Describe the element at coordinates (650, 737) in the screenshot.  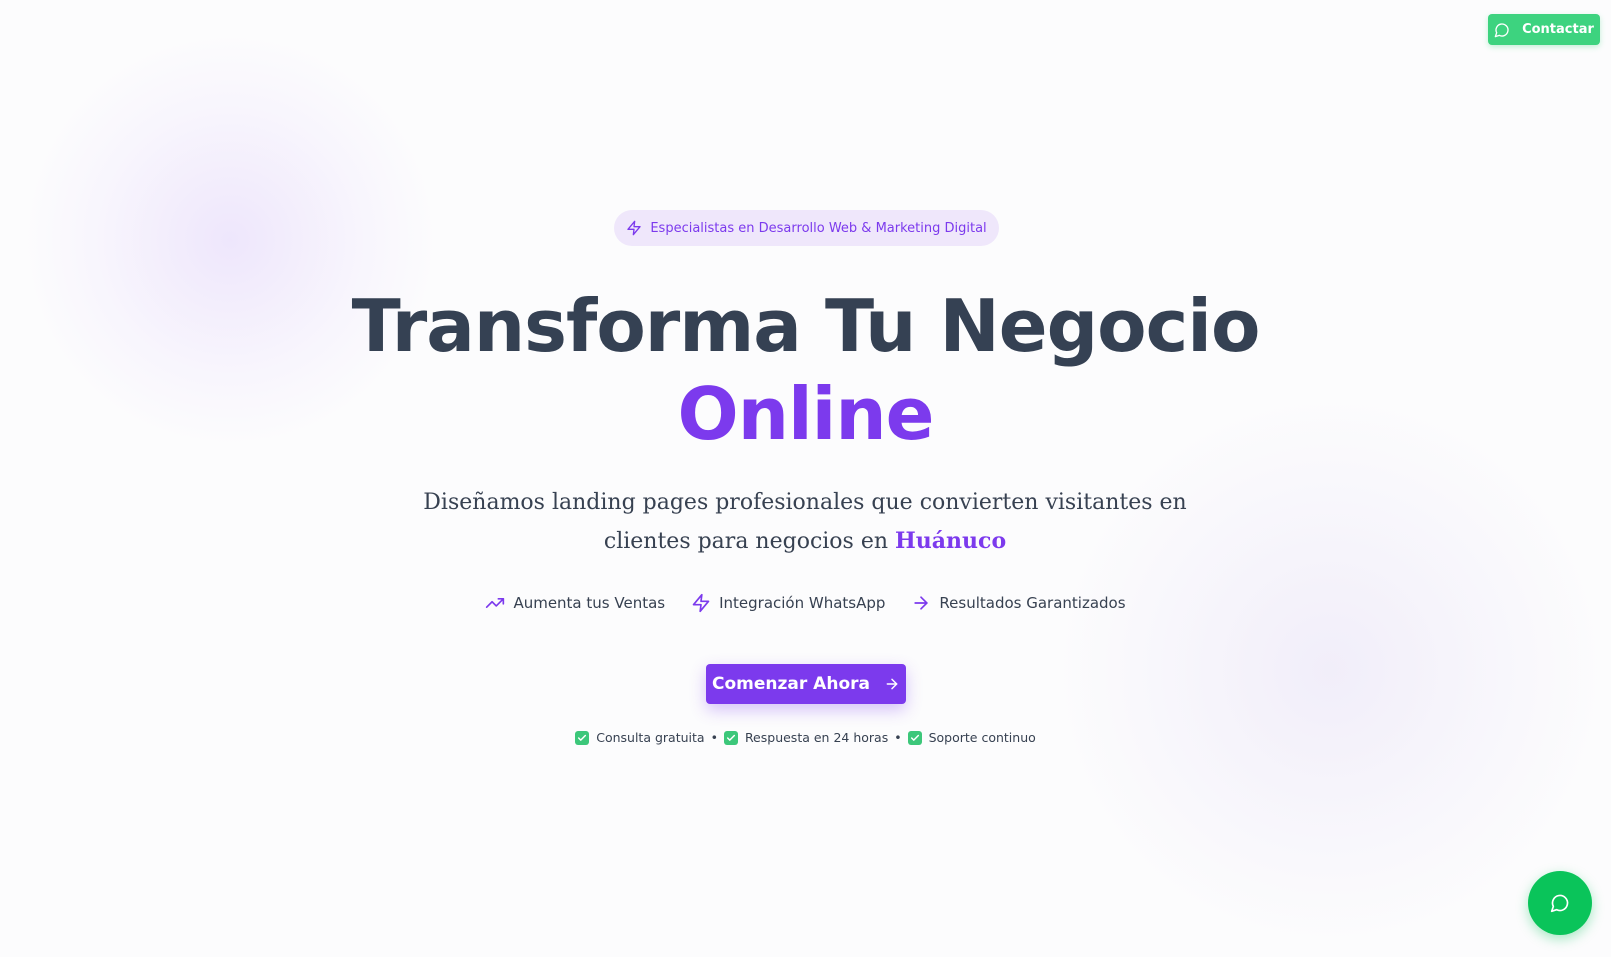
I see `perk-label: Consulta gratuita` at that location.